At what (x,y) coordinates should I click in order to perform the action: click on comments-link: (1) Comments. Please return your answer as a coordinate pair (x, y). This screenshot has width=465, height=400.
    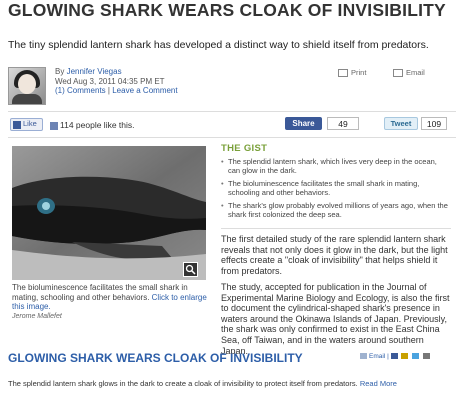
    Looking at the image, I should click on (80, 90).